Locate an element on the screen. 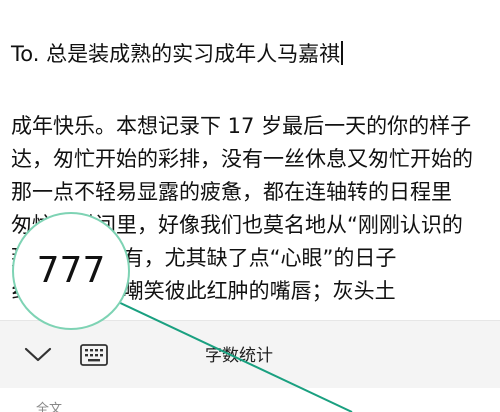 The image size is (500, 412). word-count-title: 字数统计 is located at coordinates (239, 356).